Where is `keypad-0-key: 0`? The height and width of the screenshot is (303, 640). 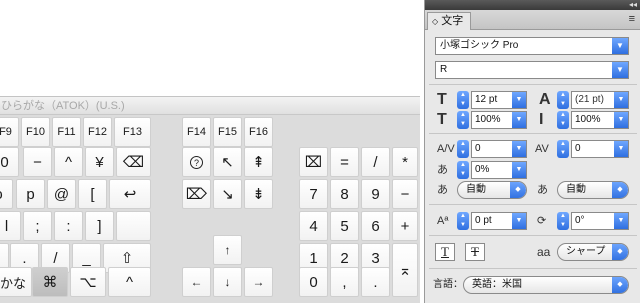 keypad-0-key: 0 is located at coordinates (313, 282).